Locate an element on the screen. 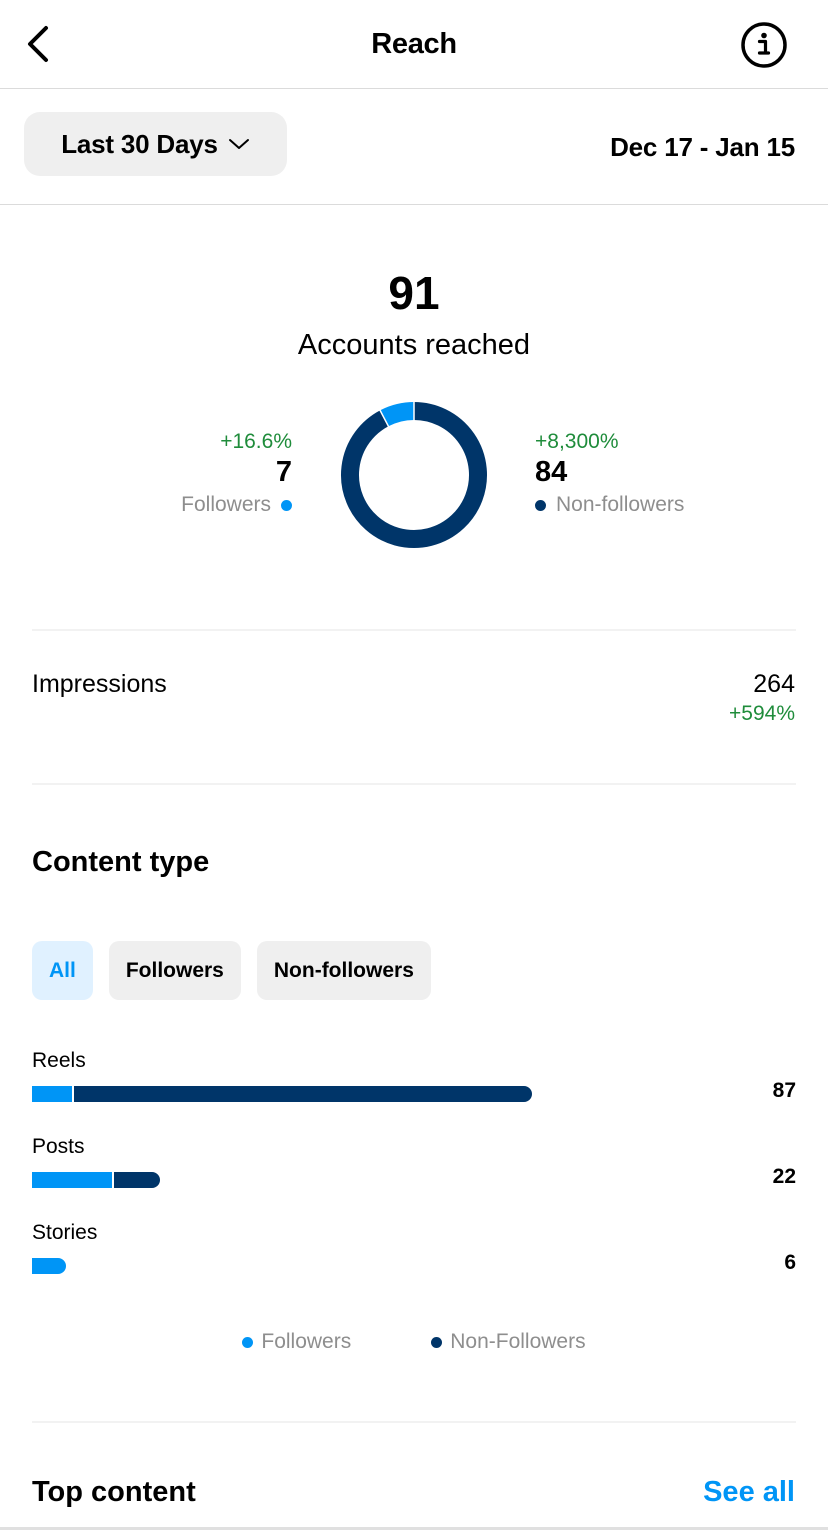 The width and height of the screenshot is (828, 1530). non-followers-count: 84 is located at coordinates (551, 472).